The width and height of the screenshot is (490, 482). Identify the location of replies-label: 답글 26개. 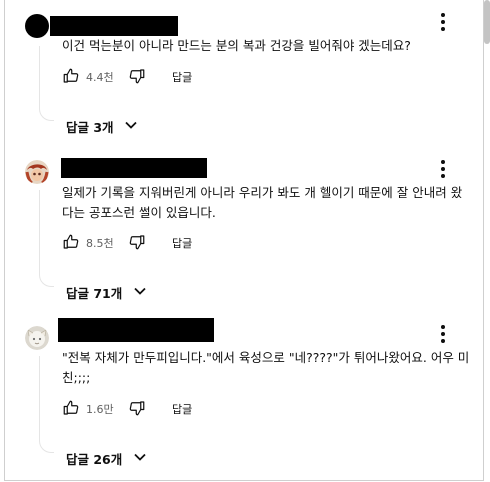
(94, 459).